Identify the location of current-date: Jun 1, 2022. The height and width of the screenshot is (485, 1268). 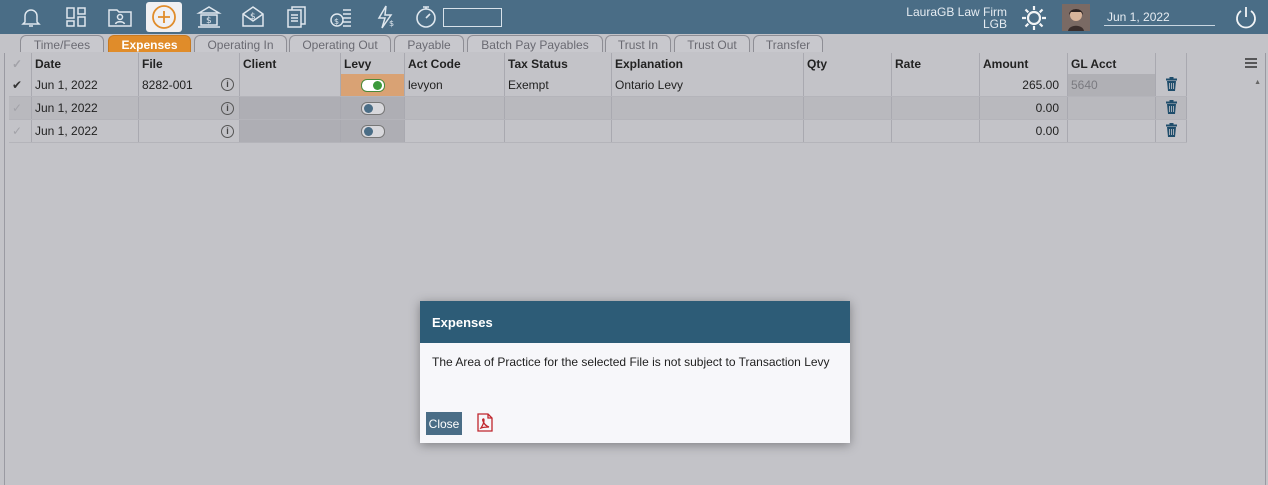
(1159, 18).